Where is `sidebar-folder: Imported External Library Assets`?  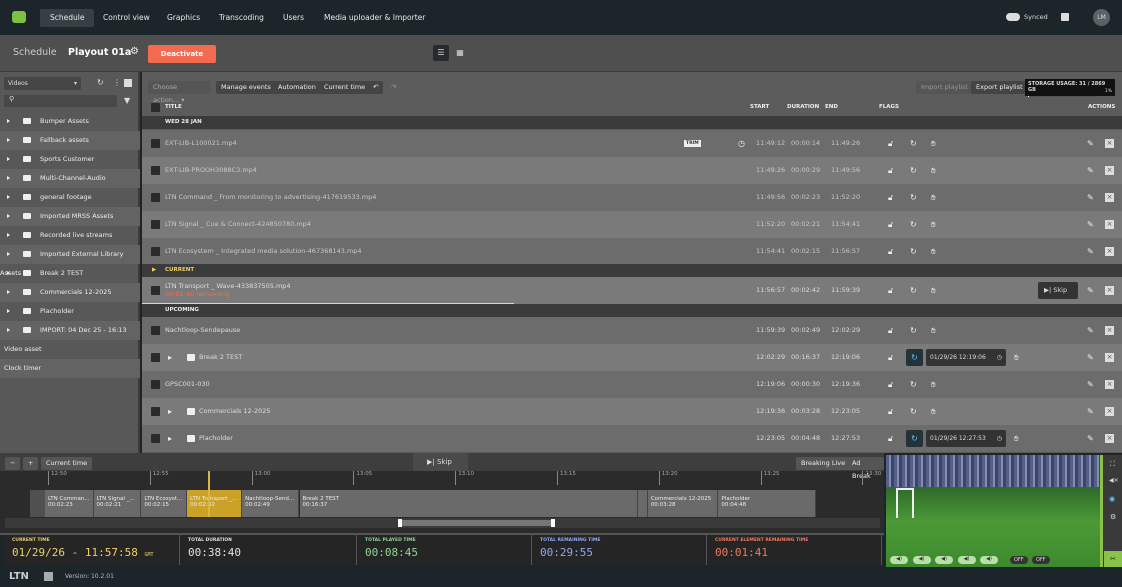
sidebar-folder: Imported External Library Assets is located at coordinates (70, 261).